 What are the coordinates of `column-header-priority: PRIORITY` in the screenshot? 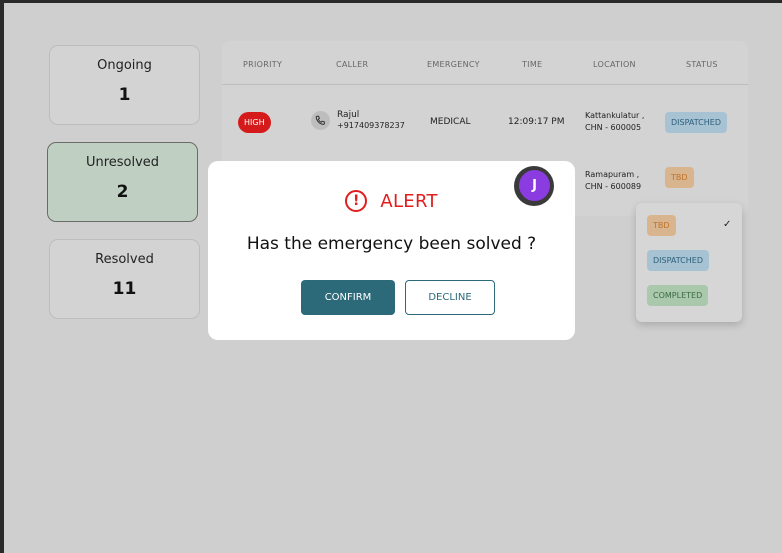 It's located at (263, 64).